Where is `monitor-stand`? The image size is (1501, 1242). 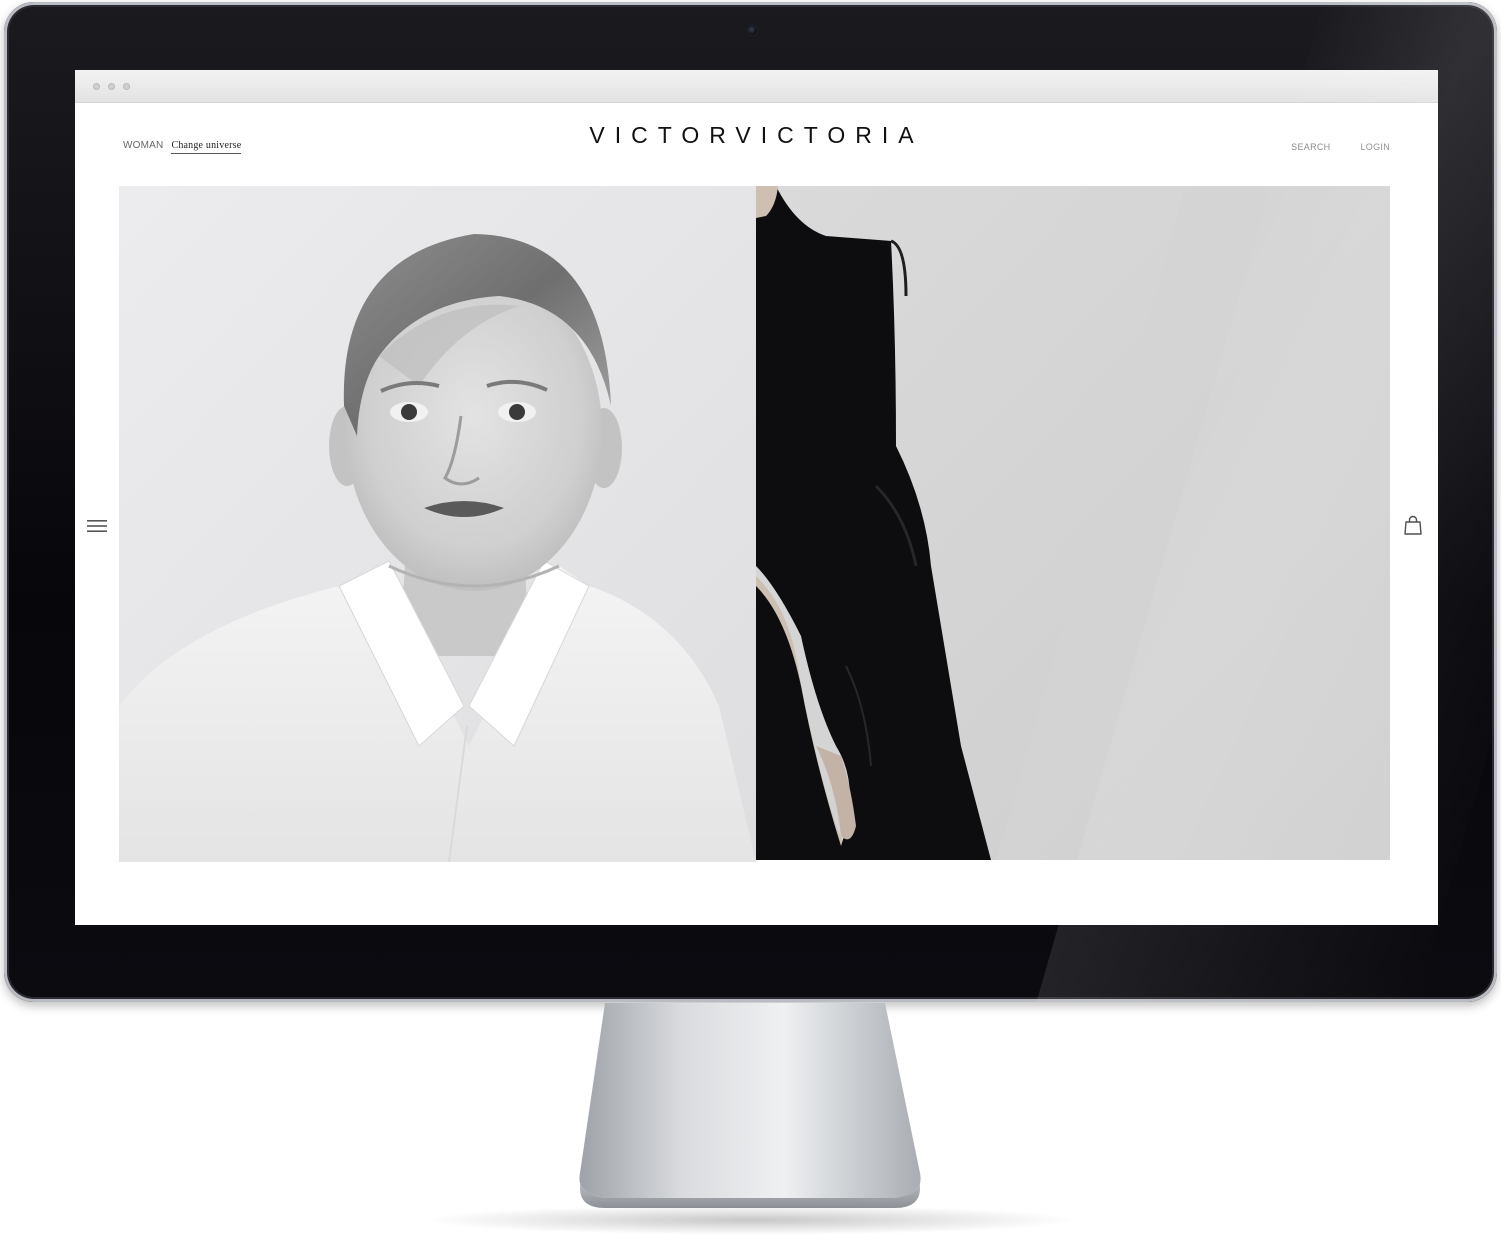 monitor-stand is located at coordinates (750, 1105).